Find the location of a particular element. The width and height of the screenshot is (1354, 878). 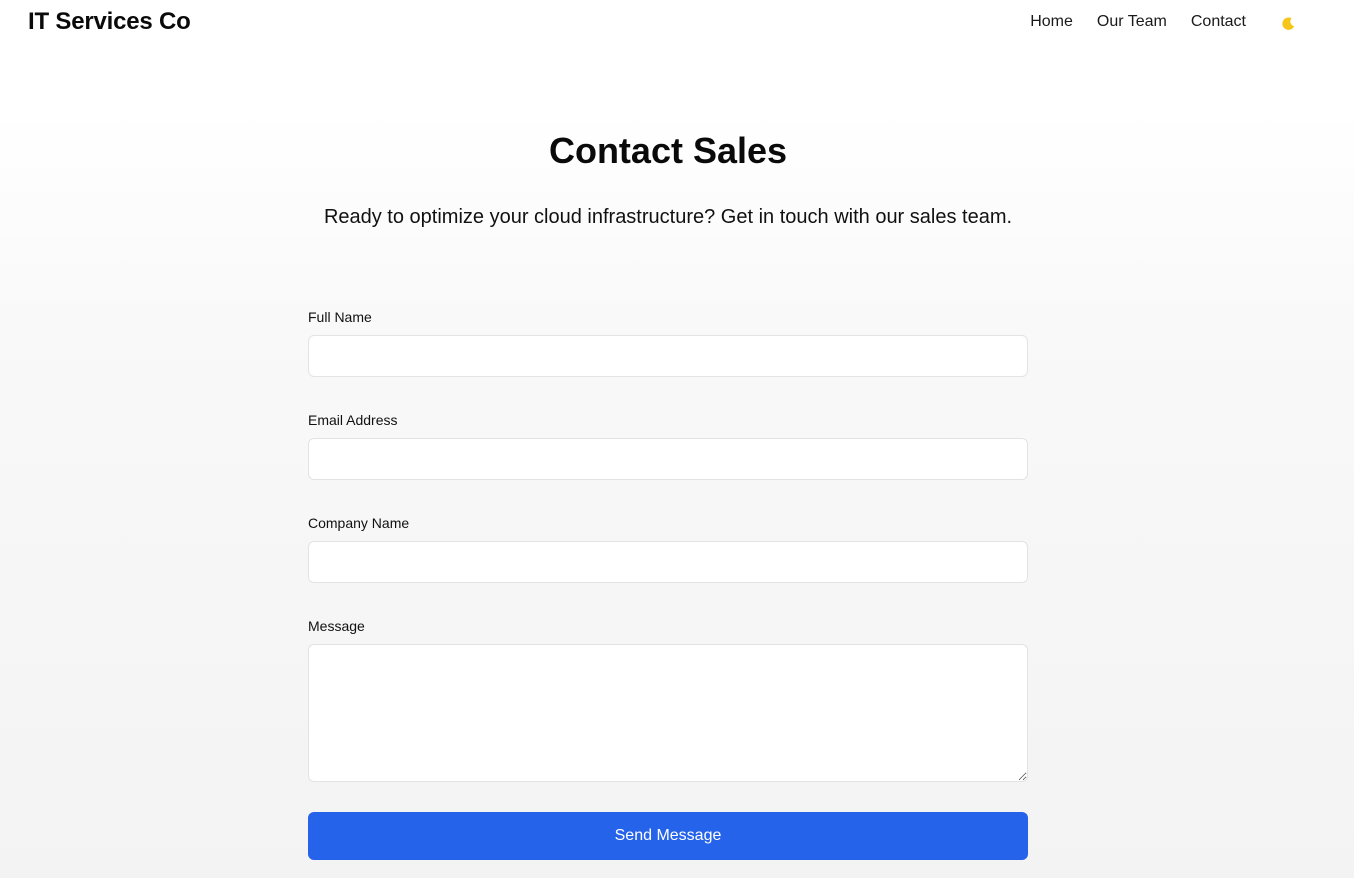

message-group: Message is located at coordinates (668, 699).